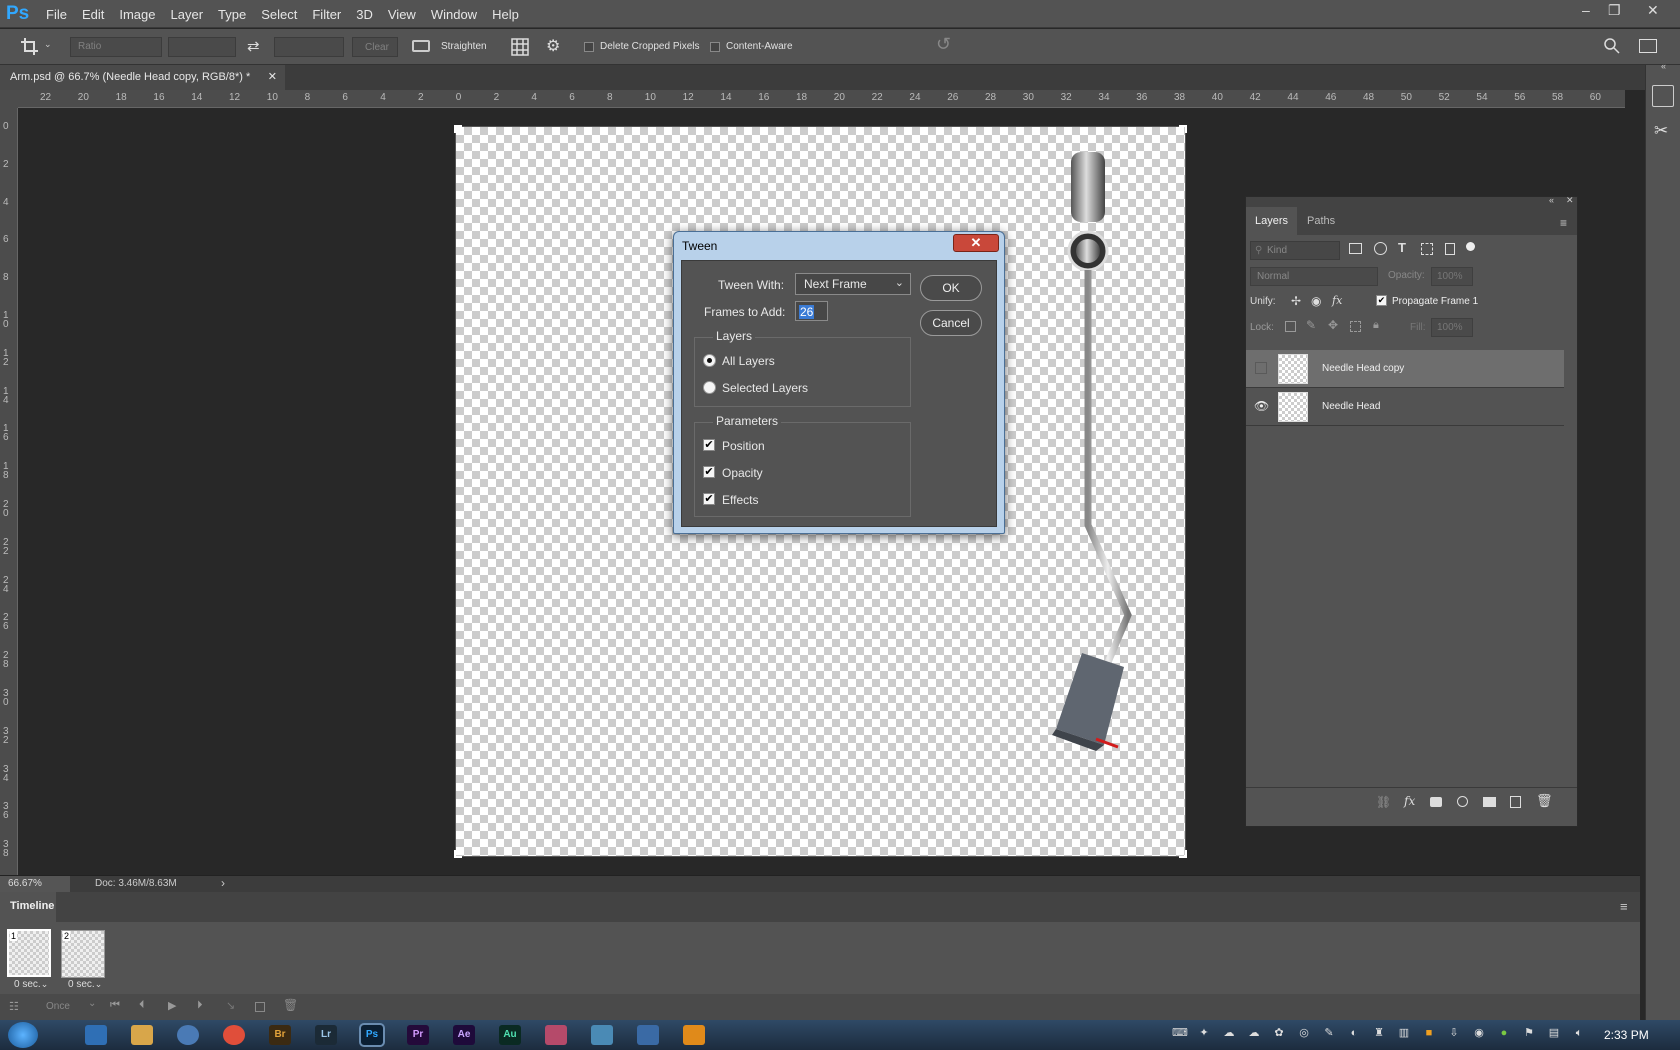 This screenshot has width=1680, height=1050. I want to click on filter-kind-select: ⚲ Kind, so click(1295, 250).